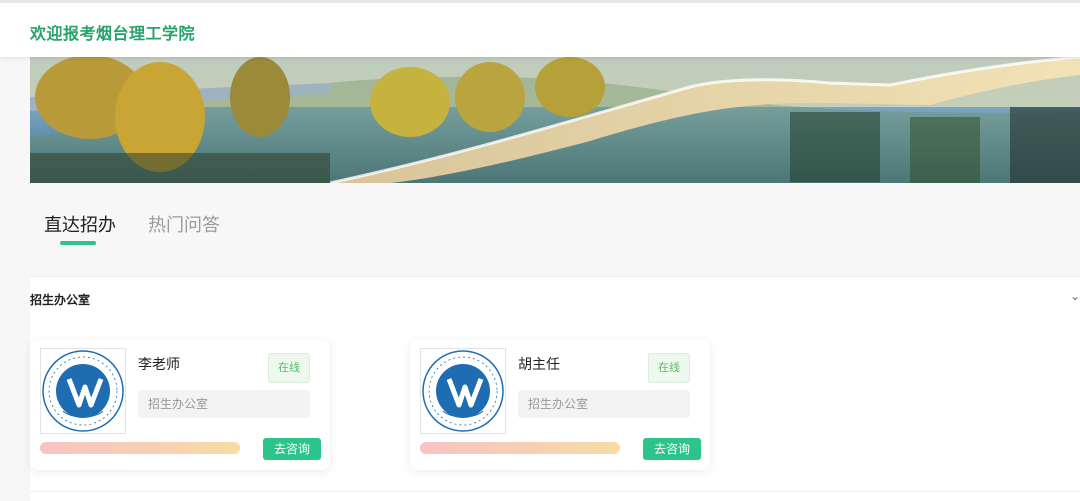  Describe the element at coordinates (80, 224) in the screenshot. I see `tab-direct-admissions: 直达招办` at that location.